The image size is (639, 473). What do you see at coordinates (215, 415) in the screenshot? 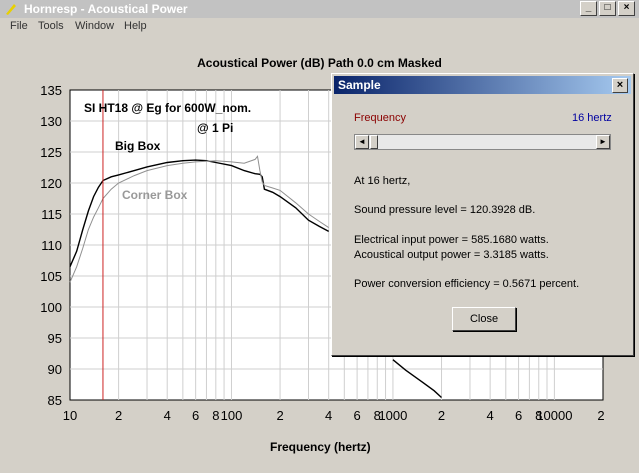
I see `x-tick-label: 8` at bounding box center [215, 415].